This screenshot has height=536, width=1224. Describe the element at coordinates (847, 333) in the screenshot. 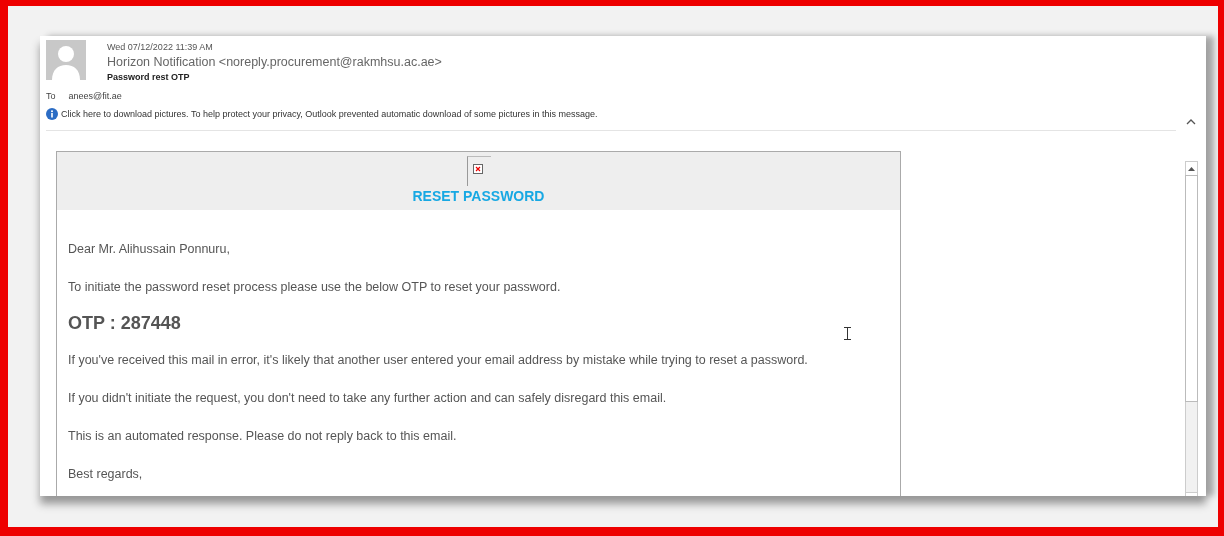

I see `text-cursor-icon` at that location.